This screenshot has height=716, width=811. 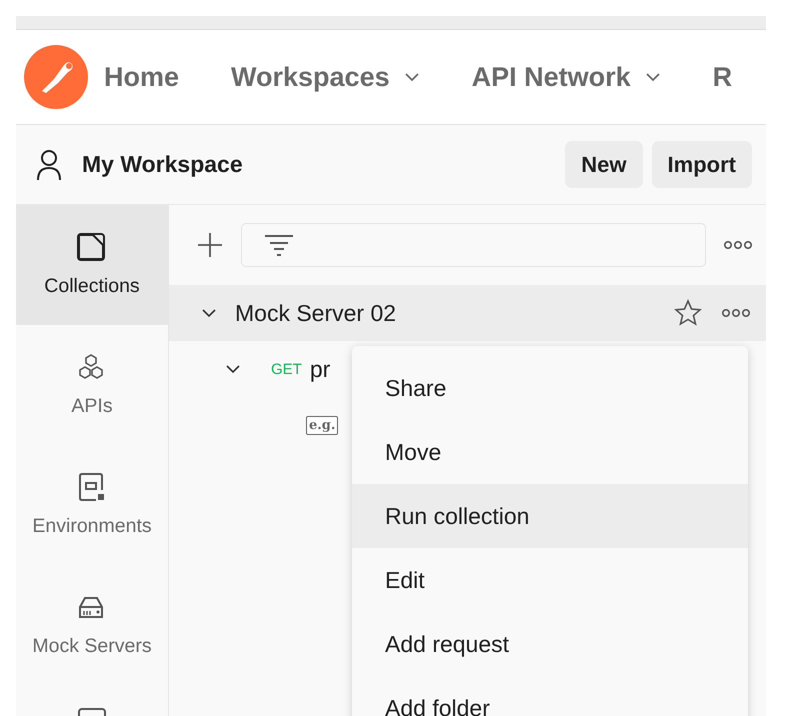 I want to click on sidebar-item: Mock Servers, so click(x=92, y=625).